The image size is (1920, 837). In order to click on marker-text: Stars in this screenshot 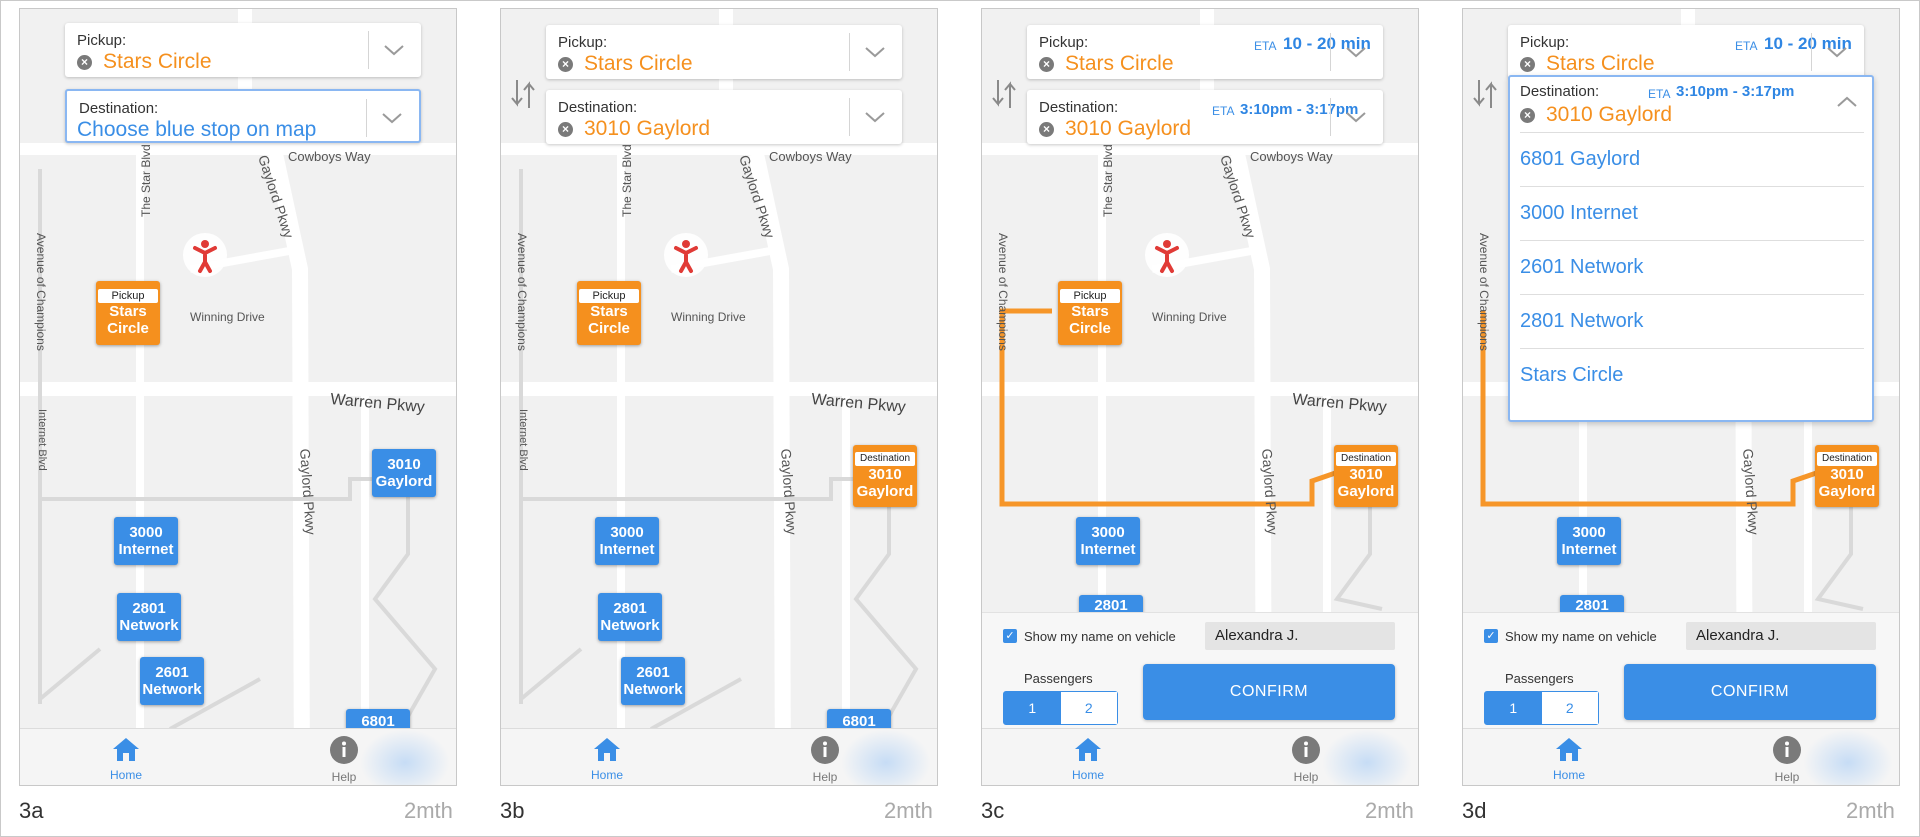, I will do `click(1090, 311)`.